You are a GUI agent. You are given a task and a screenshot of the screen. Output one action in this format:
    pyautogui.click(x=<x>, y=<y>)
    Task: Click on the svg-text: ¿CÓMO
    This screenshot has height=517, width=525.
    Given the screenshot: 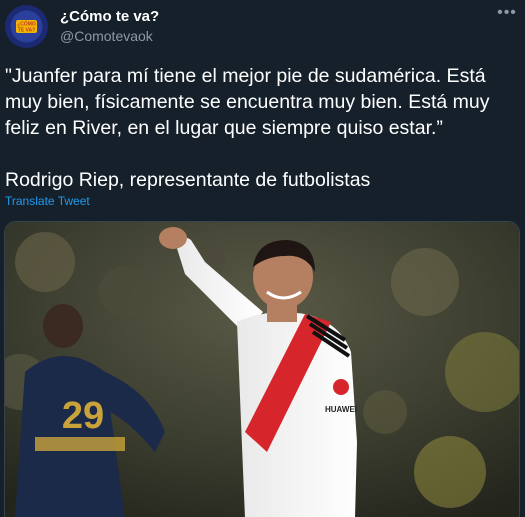 What is the action you would take?
    pyautogui.click(x=26, y=24)
    